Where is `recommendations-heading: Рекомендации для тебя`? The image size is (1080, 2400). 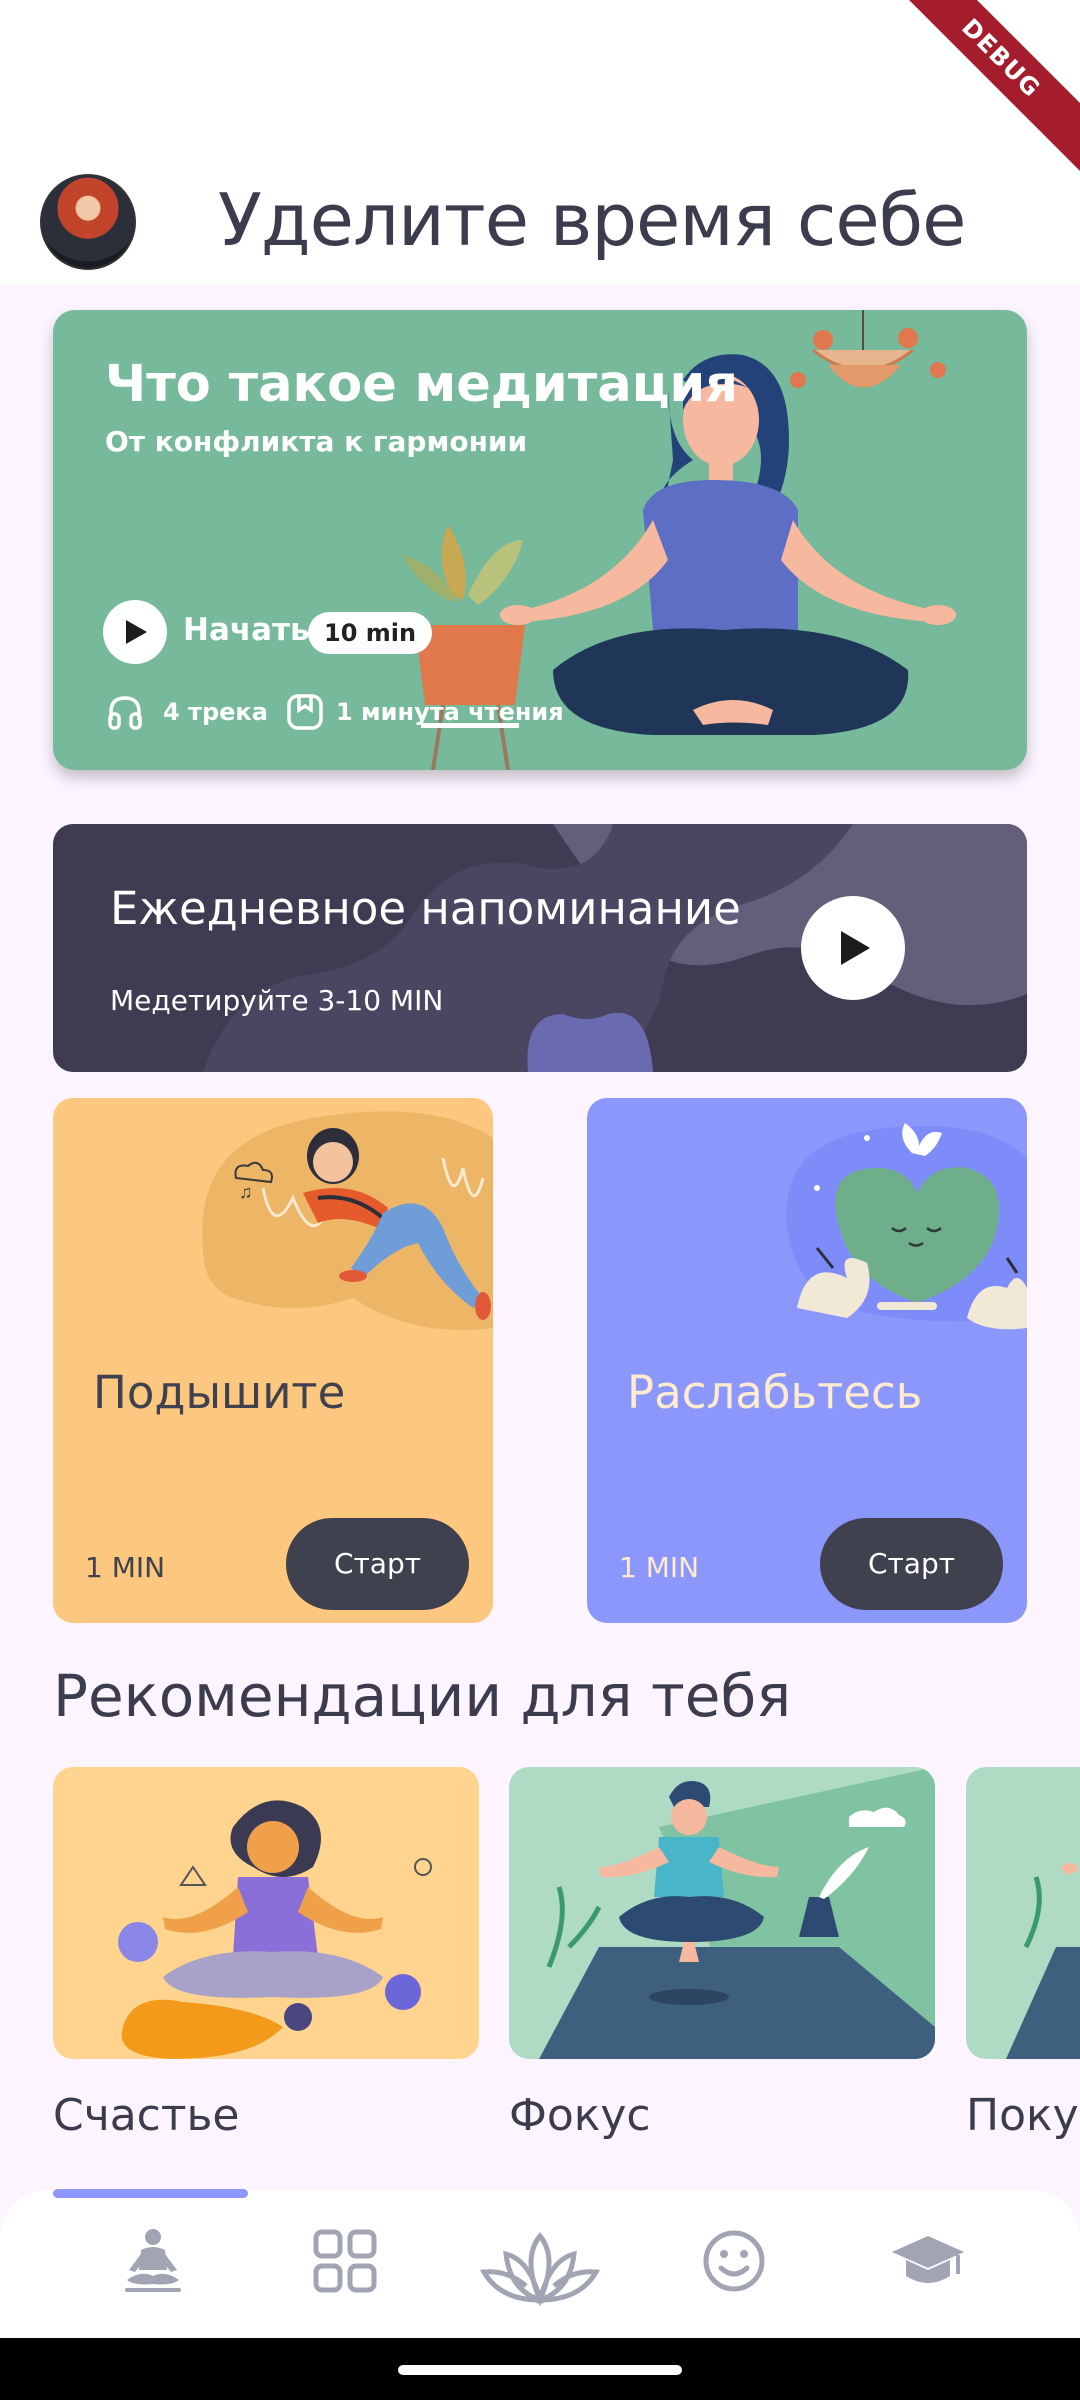 recommendations-heading: Рекомендации для тебя is located at coordinates (422, 1696).